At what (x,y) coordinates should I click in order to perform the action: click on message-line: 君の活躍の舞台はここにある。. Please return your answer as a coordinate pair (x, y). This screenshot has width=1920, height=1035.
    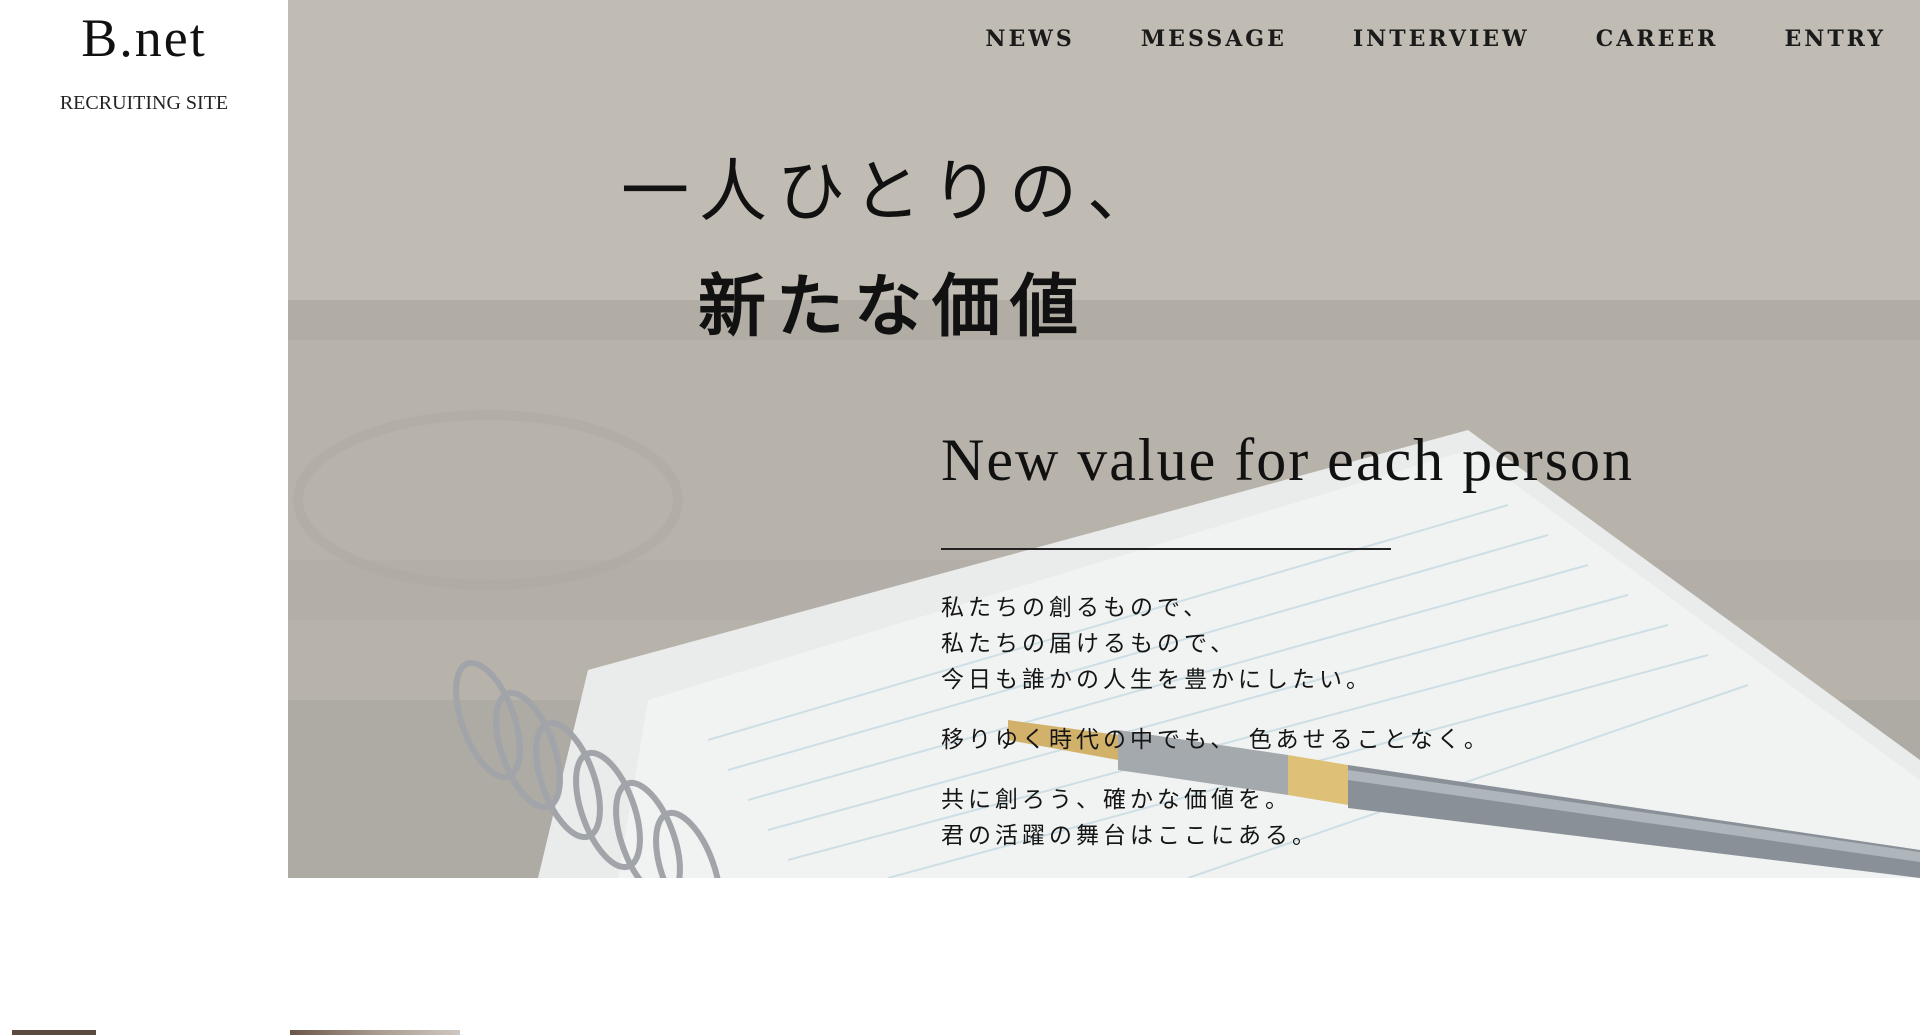
    Looking at the image, I should click on (1130, 836).